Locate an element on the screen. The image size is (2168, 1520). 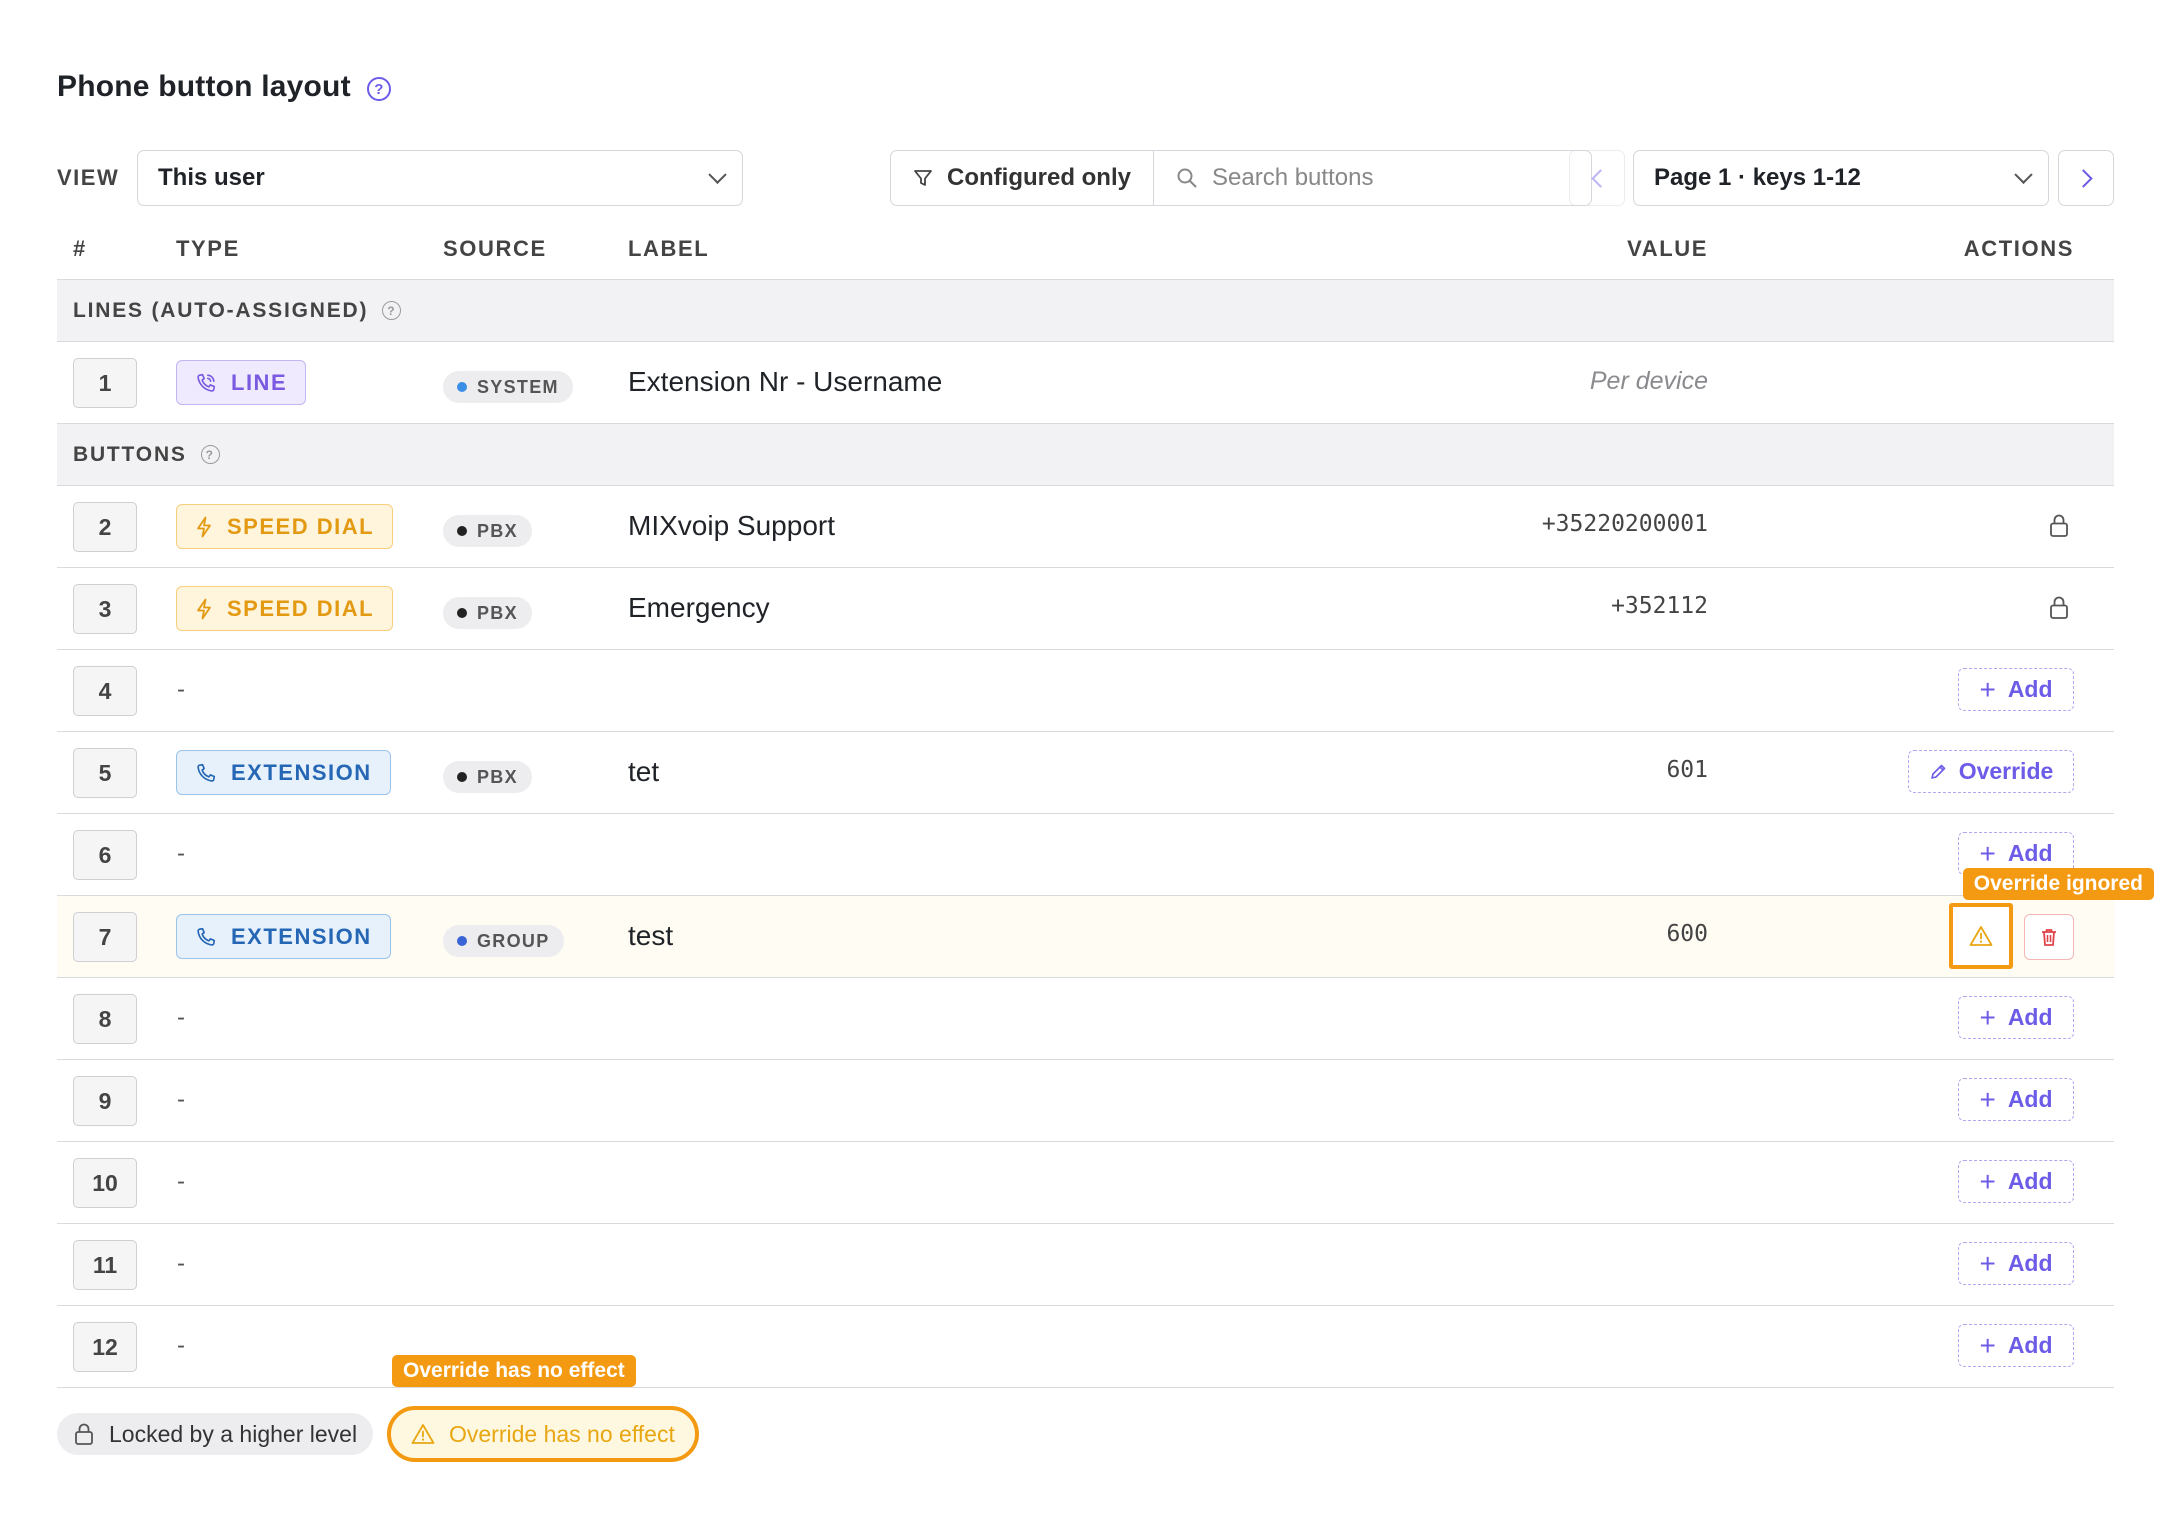
view-select-value: This user is located at coordinates (211, 177).